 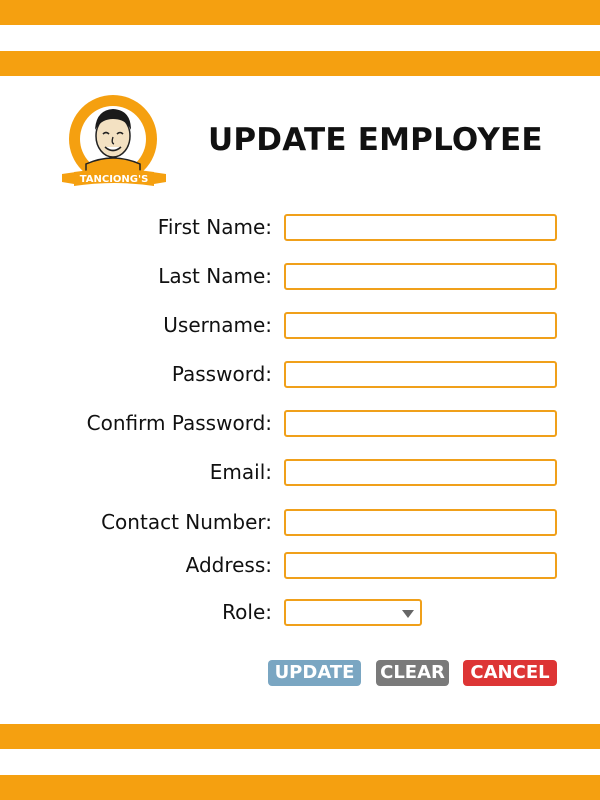 What do you see at coordinates (420, 565) in the screenshot?
I see `address-field` at bounding box center [420, 565].